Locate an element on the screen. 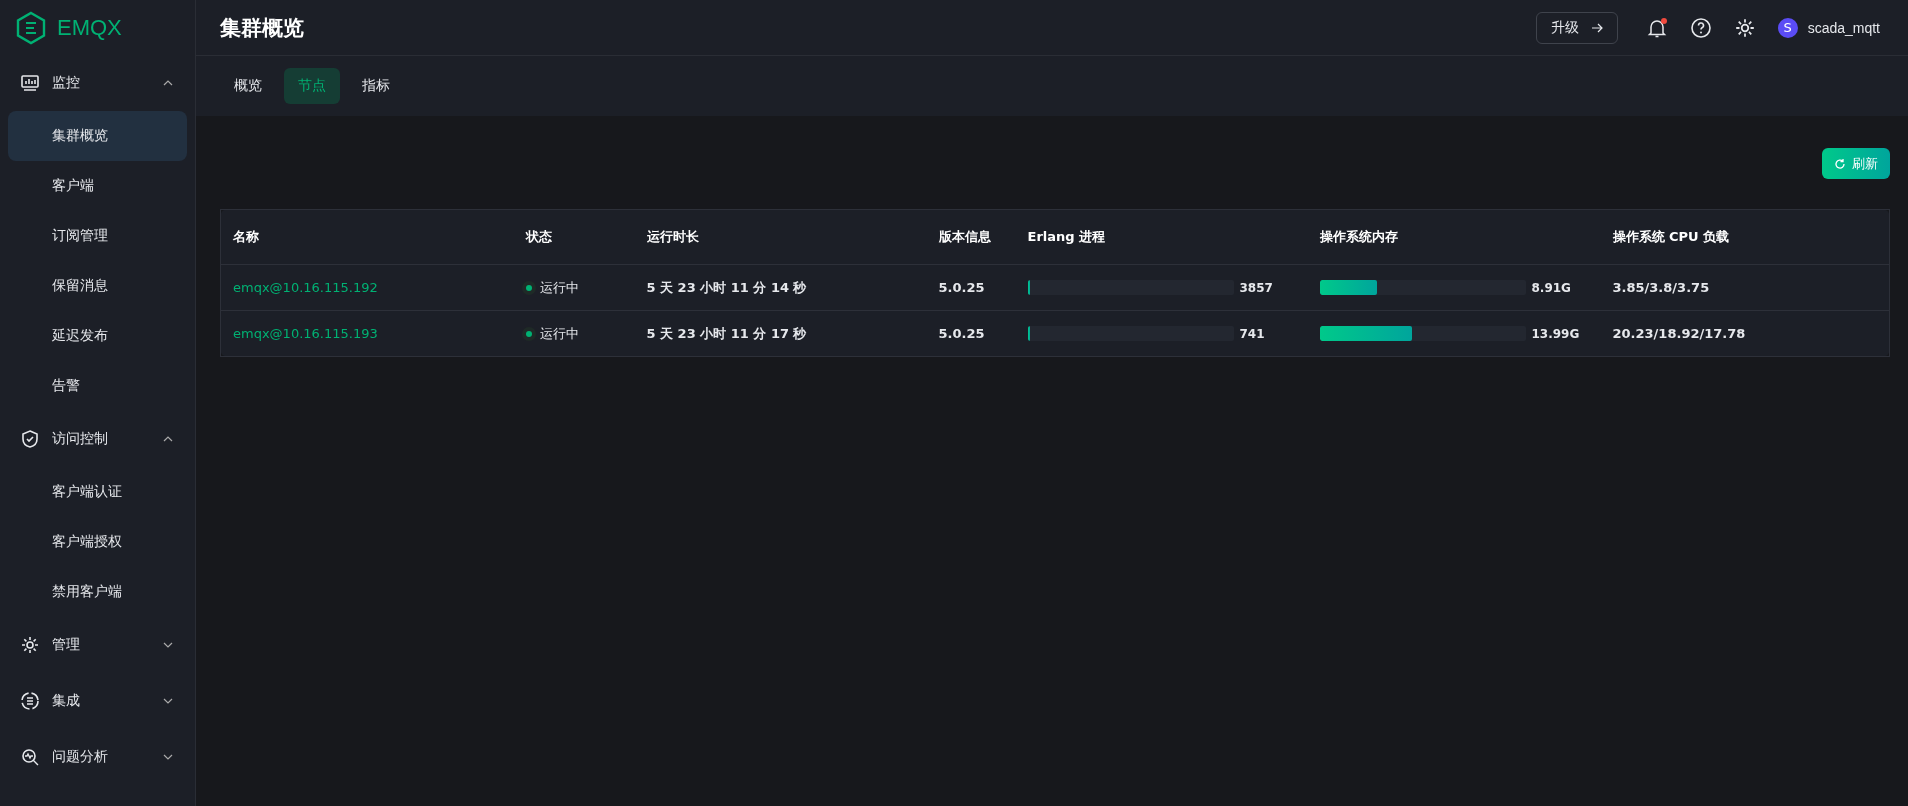 The image size is (1908, 806). sidebar-group: 访问控制 is located at coordinates (97, 439).